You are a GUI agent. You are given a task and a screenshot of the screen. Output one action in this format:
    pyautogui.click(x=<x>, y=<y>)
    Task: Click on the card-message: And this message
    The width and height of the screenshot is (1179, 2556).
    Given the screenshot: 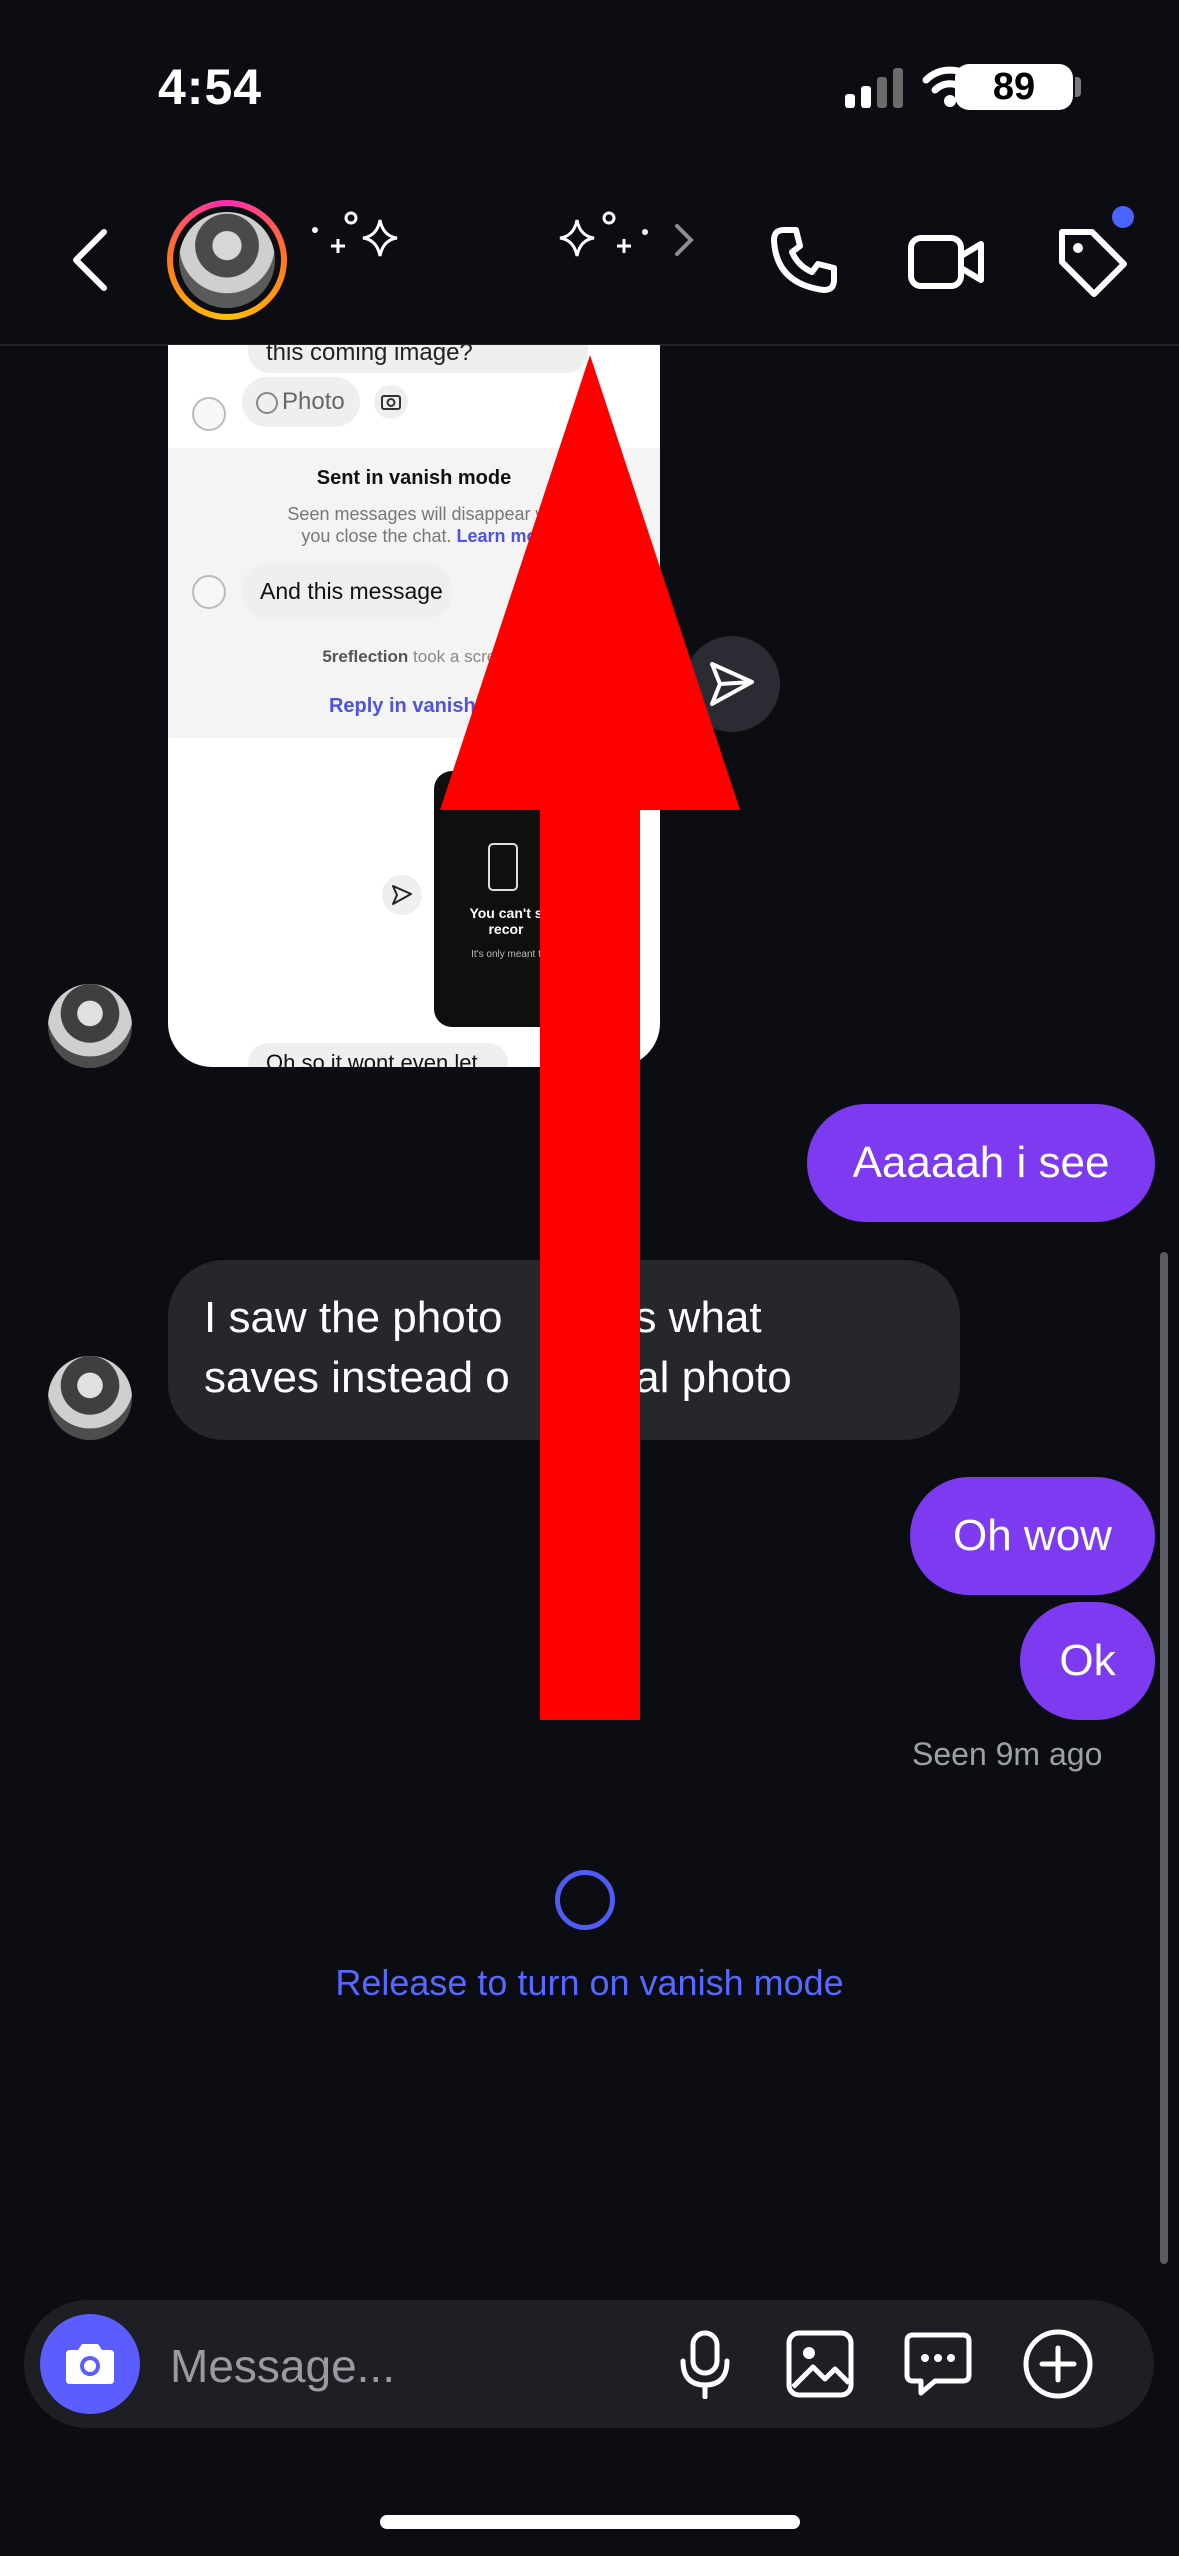 What is the action you would take?
    pyautogui.click(x=347, y=591)
    